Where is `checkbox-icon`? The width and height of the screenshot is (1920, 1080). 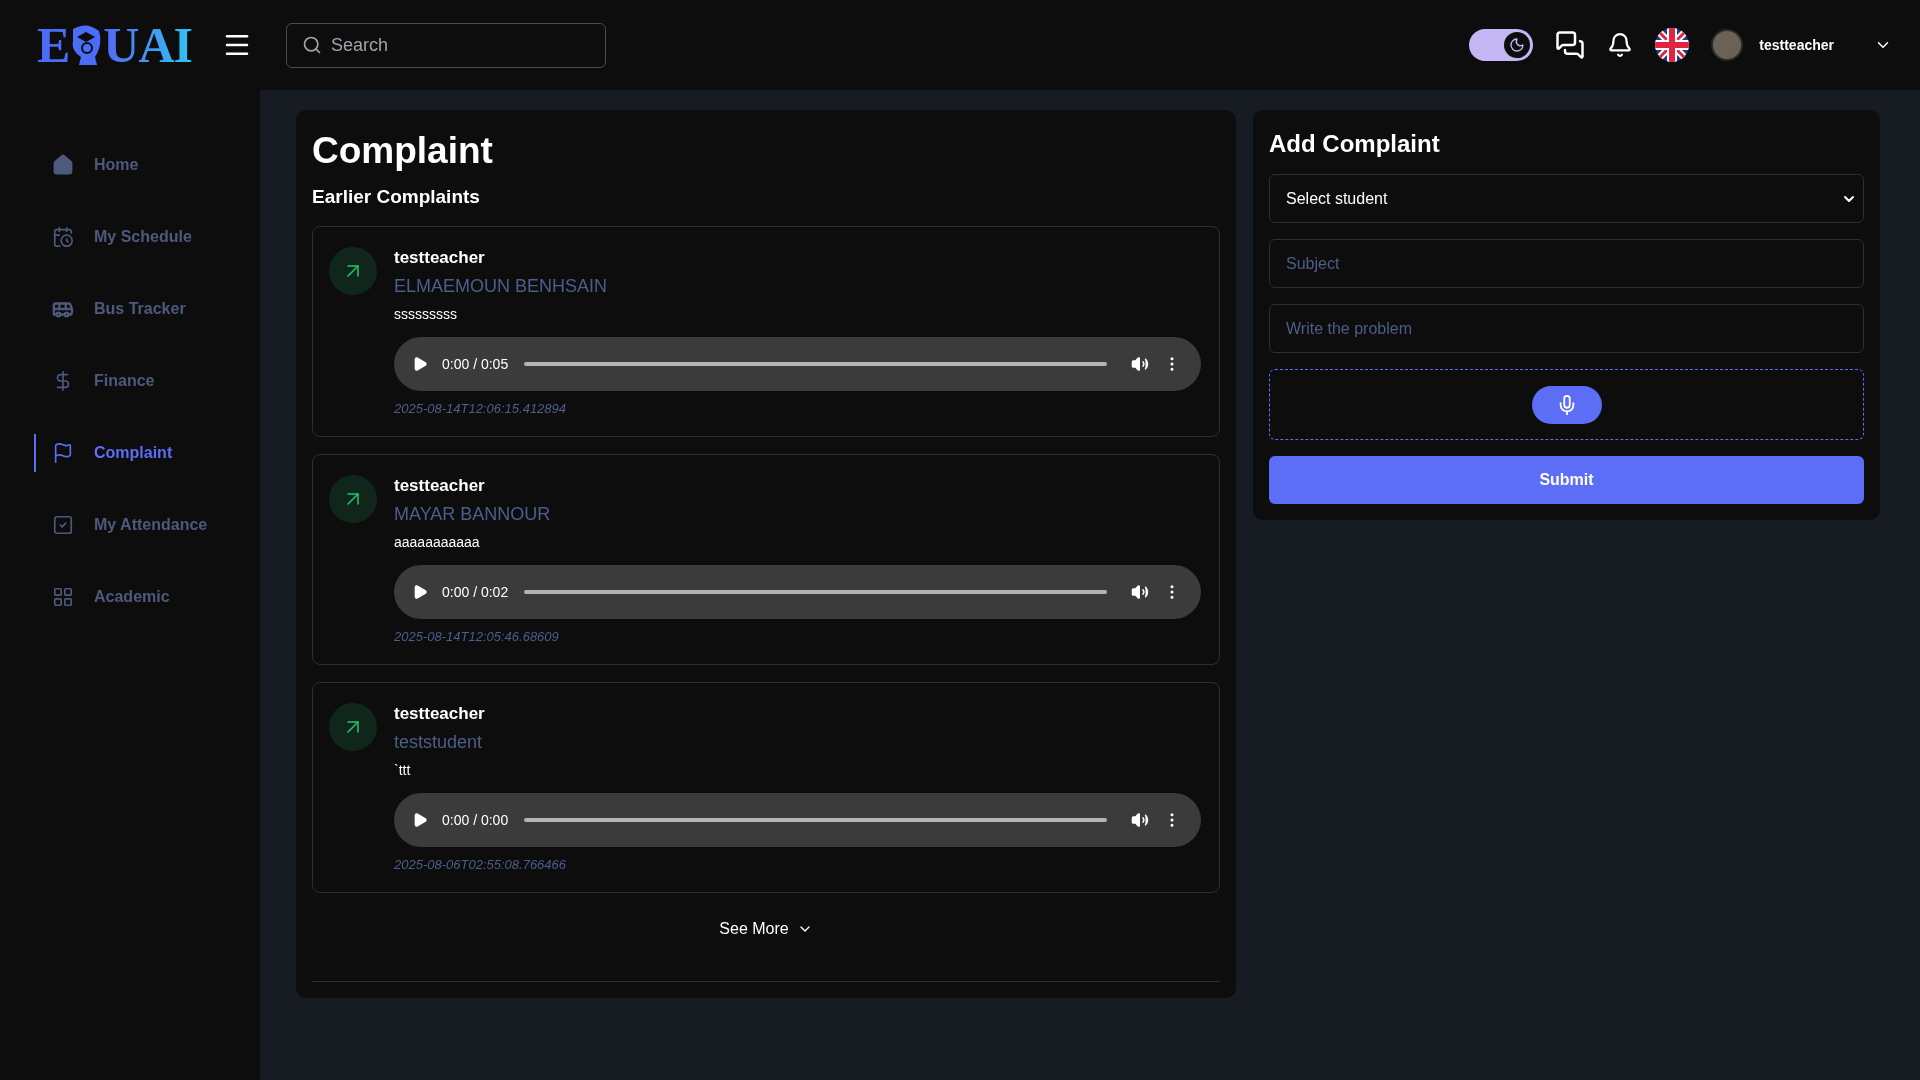
checkbox-icon is located at coordinates (63, 525).